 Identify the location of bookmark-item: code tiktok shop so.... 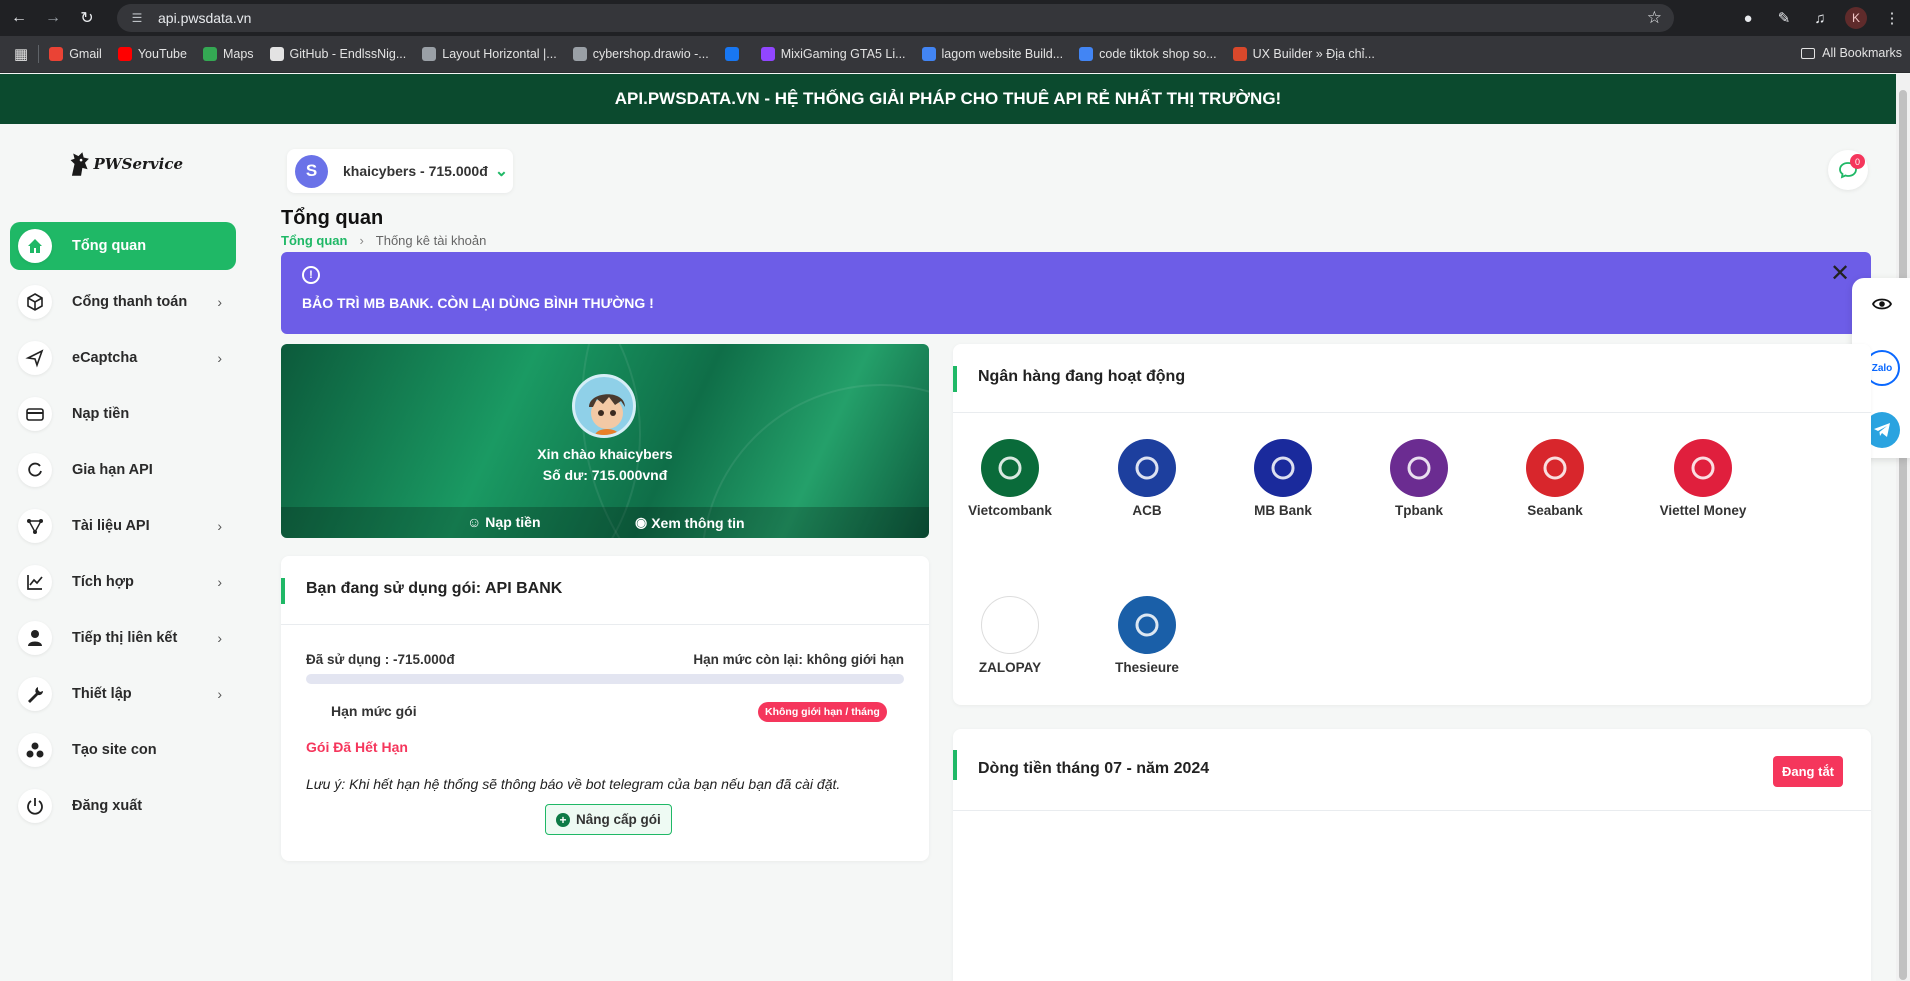
(1148, 54).